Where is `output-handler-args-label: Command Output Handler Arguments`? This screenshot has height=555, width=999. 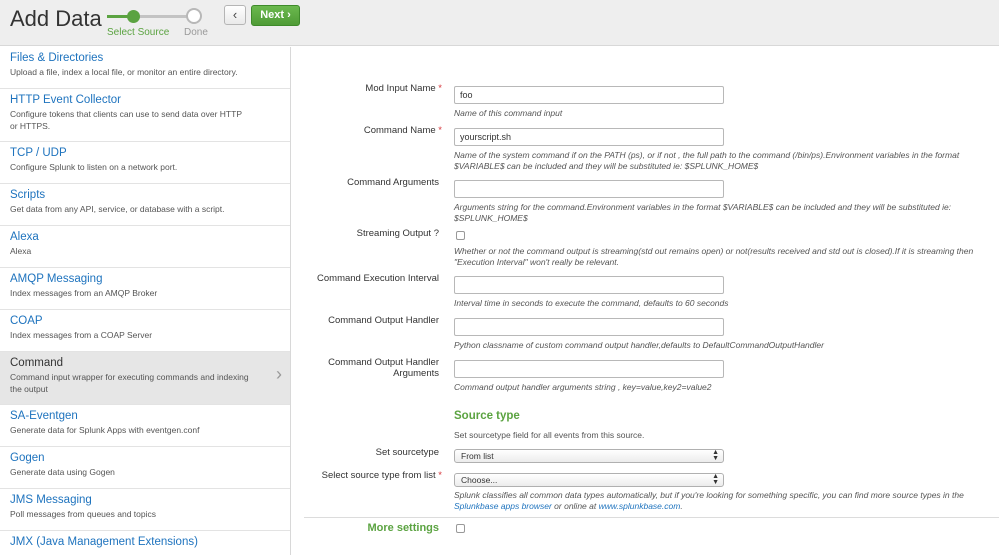
output-handler-args-label: Command Output Handler Arguments is located at coordinates (383, 368).